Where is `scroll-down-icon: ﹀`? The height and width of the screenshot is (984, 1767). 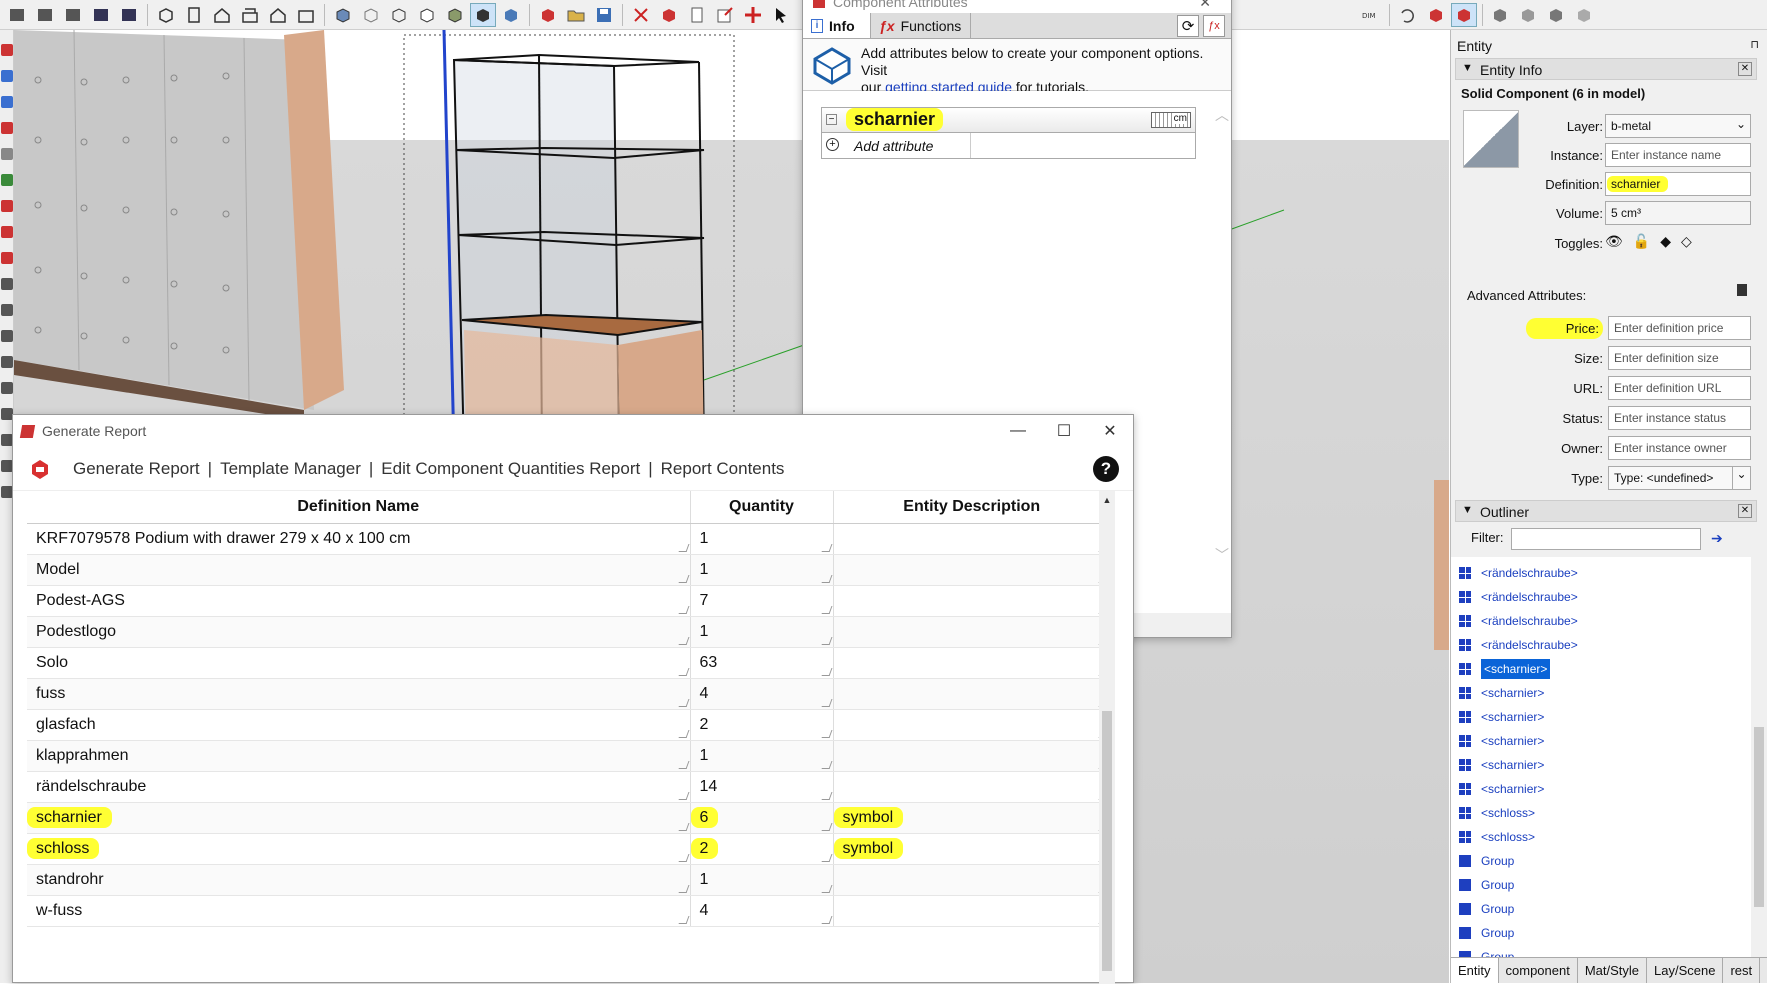 scroll-down-icon: ﹀ is located at coordinates (1222, 555).